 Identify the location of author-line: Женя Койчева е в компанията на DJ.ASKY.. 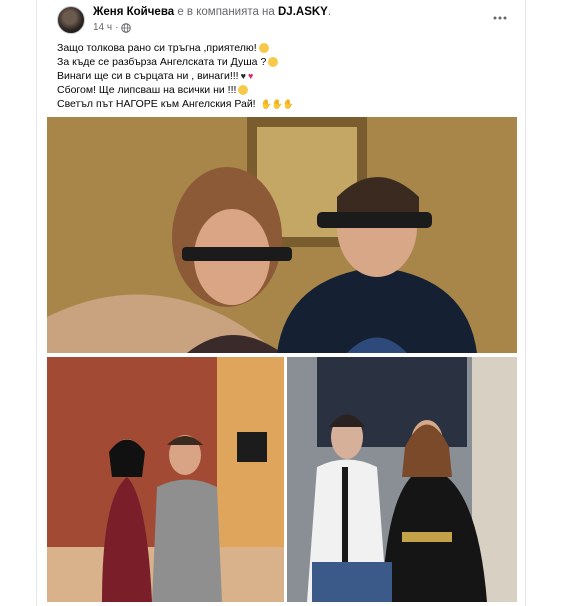
(212, 12).